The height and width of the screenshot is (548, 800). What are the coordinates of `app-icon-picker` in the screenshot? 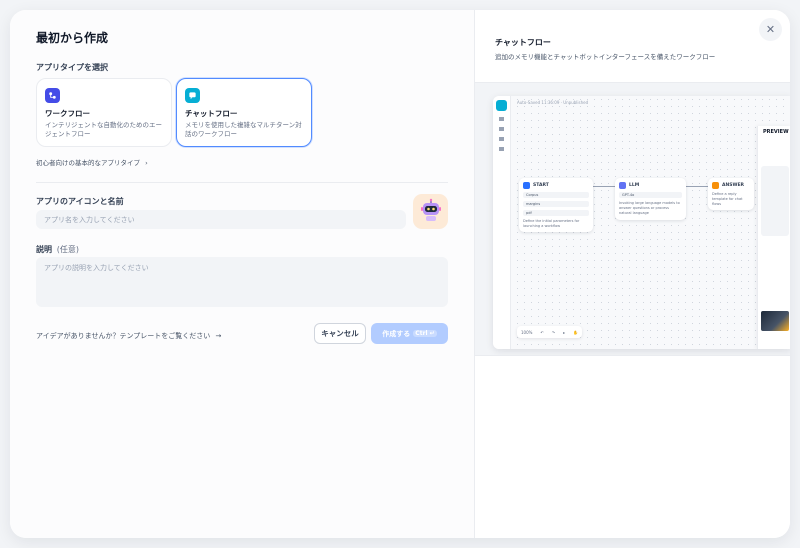 It's located at (430, 211).